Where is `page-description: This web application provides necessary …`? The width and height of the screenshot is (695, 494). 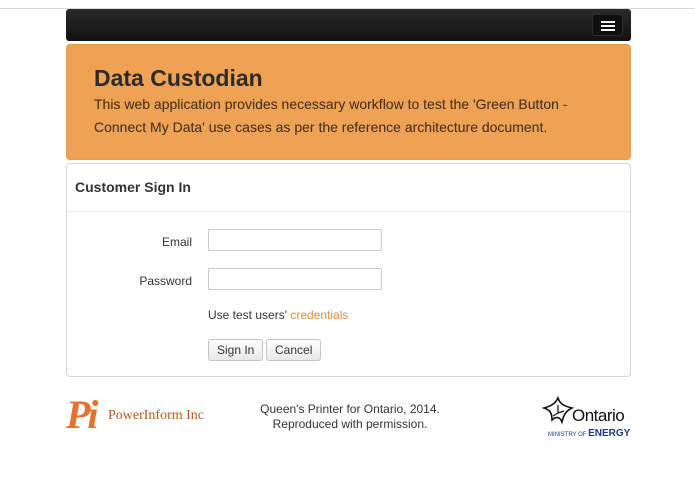
page-description: This web application provides necessary … is located at coordinates (331, 115).